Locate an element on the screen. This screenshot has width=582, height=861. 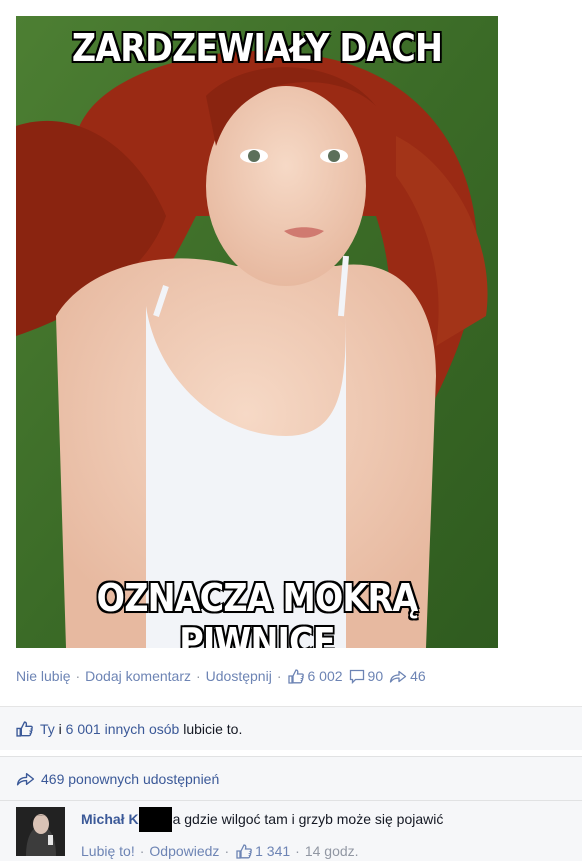
meme-top-caption: ZARDZEWIAŁY DACH is located at coordinates (257, 48).